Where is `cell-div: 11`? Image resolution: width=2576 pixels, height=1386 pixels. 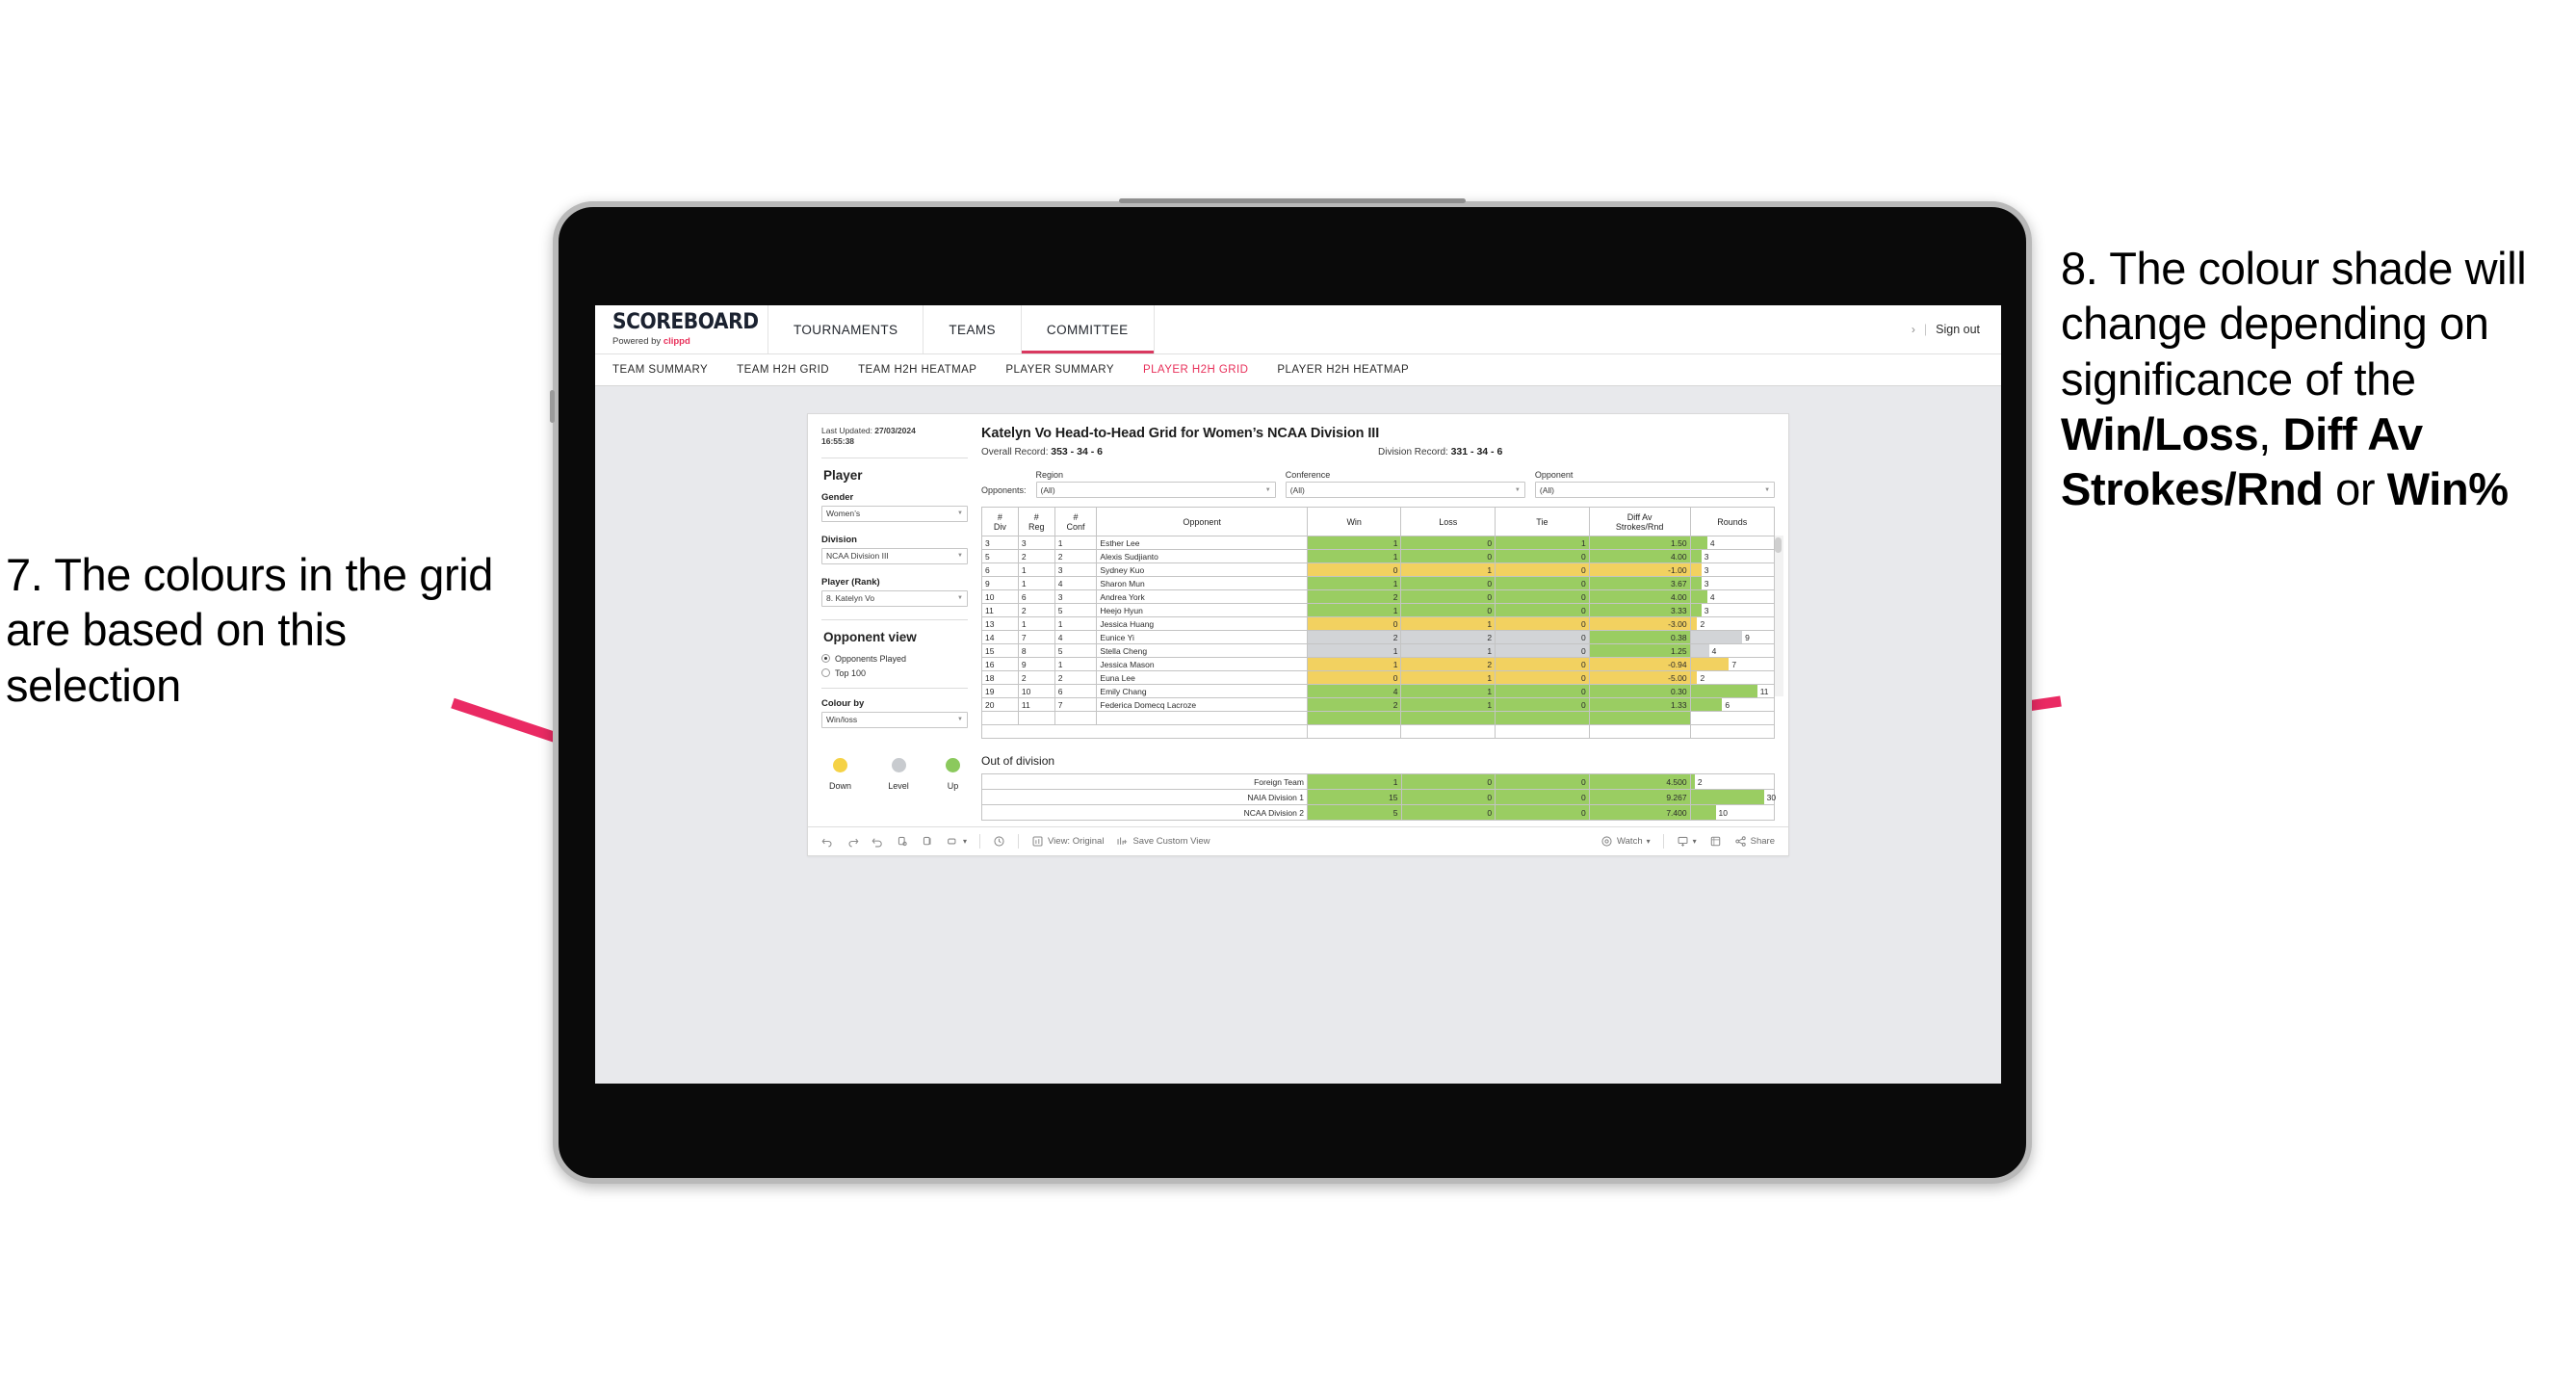
cell-div: 11 is located at coordinates (1000, 610).